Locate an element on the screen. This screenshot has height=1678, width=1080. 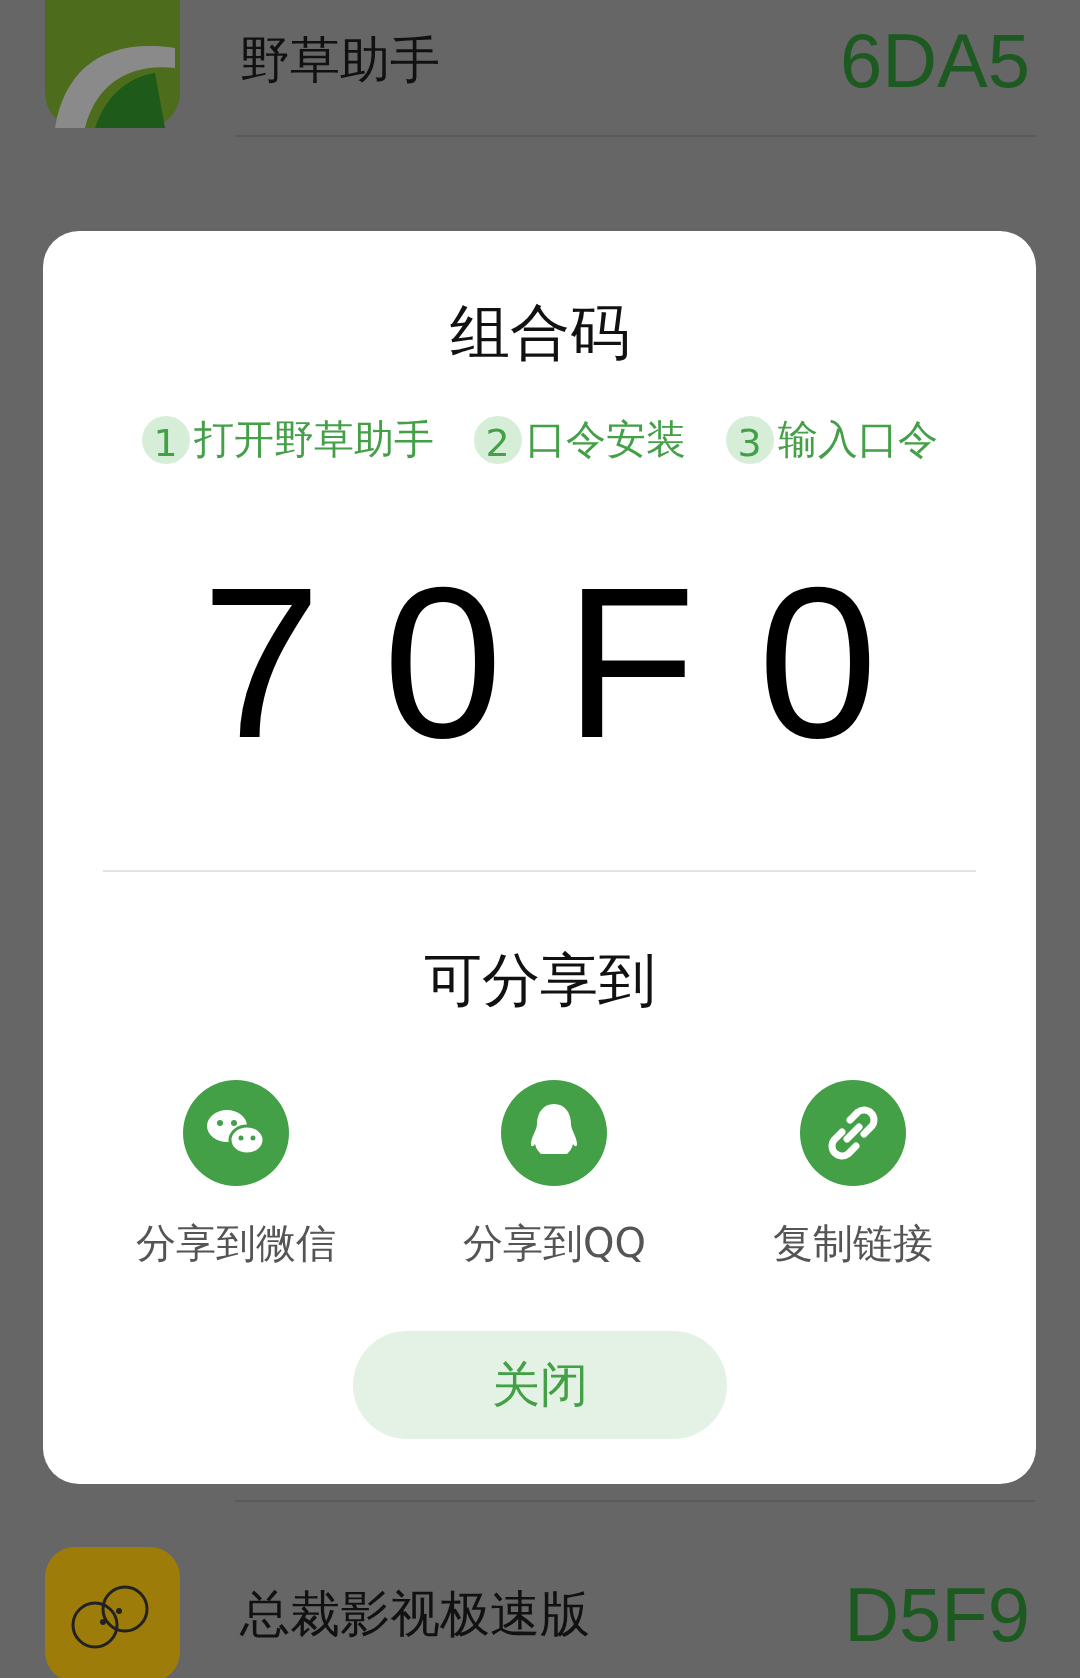
step-number: 3 is located at coordinates (749, 439).